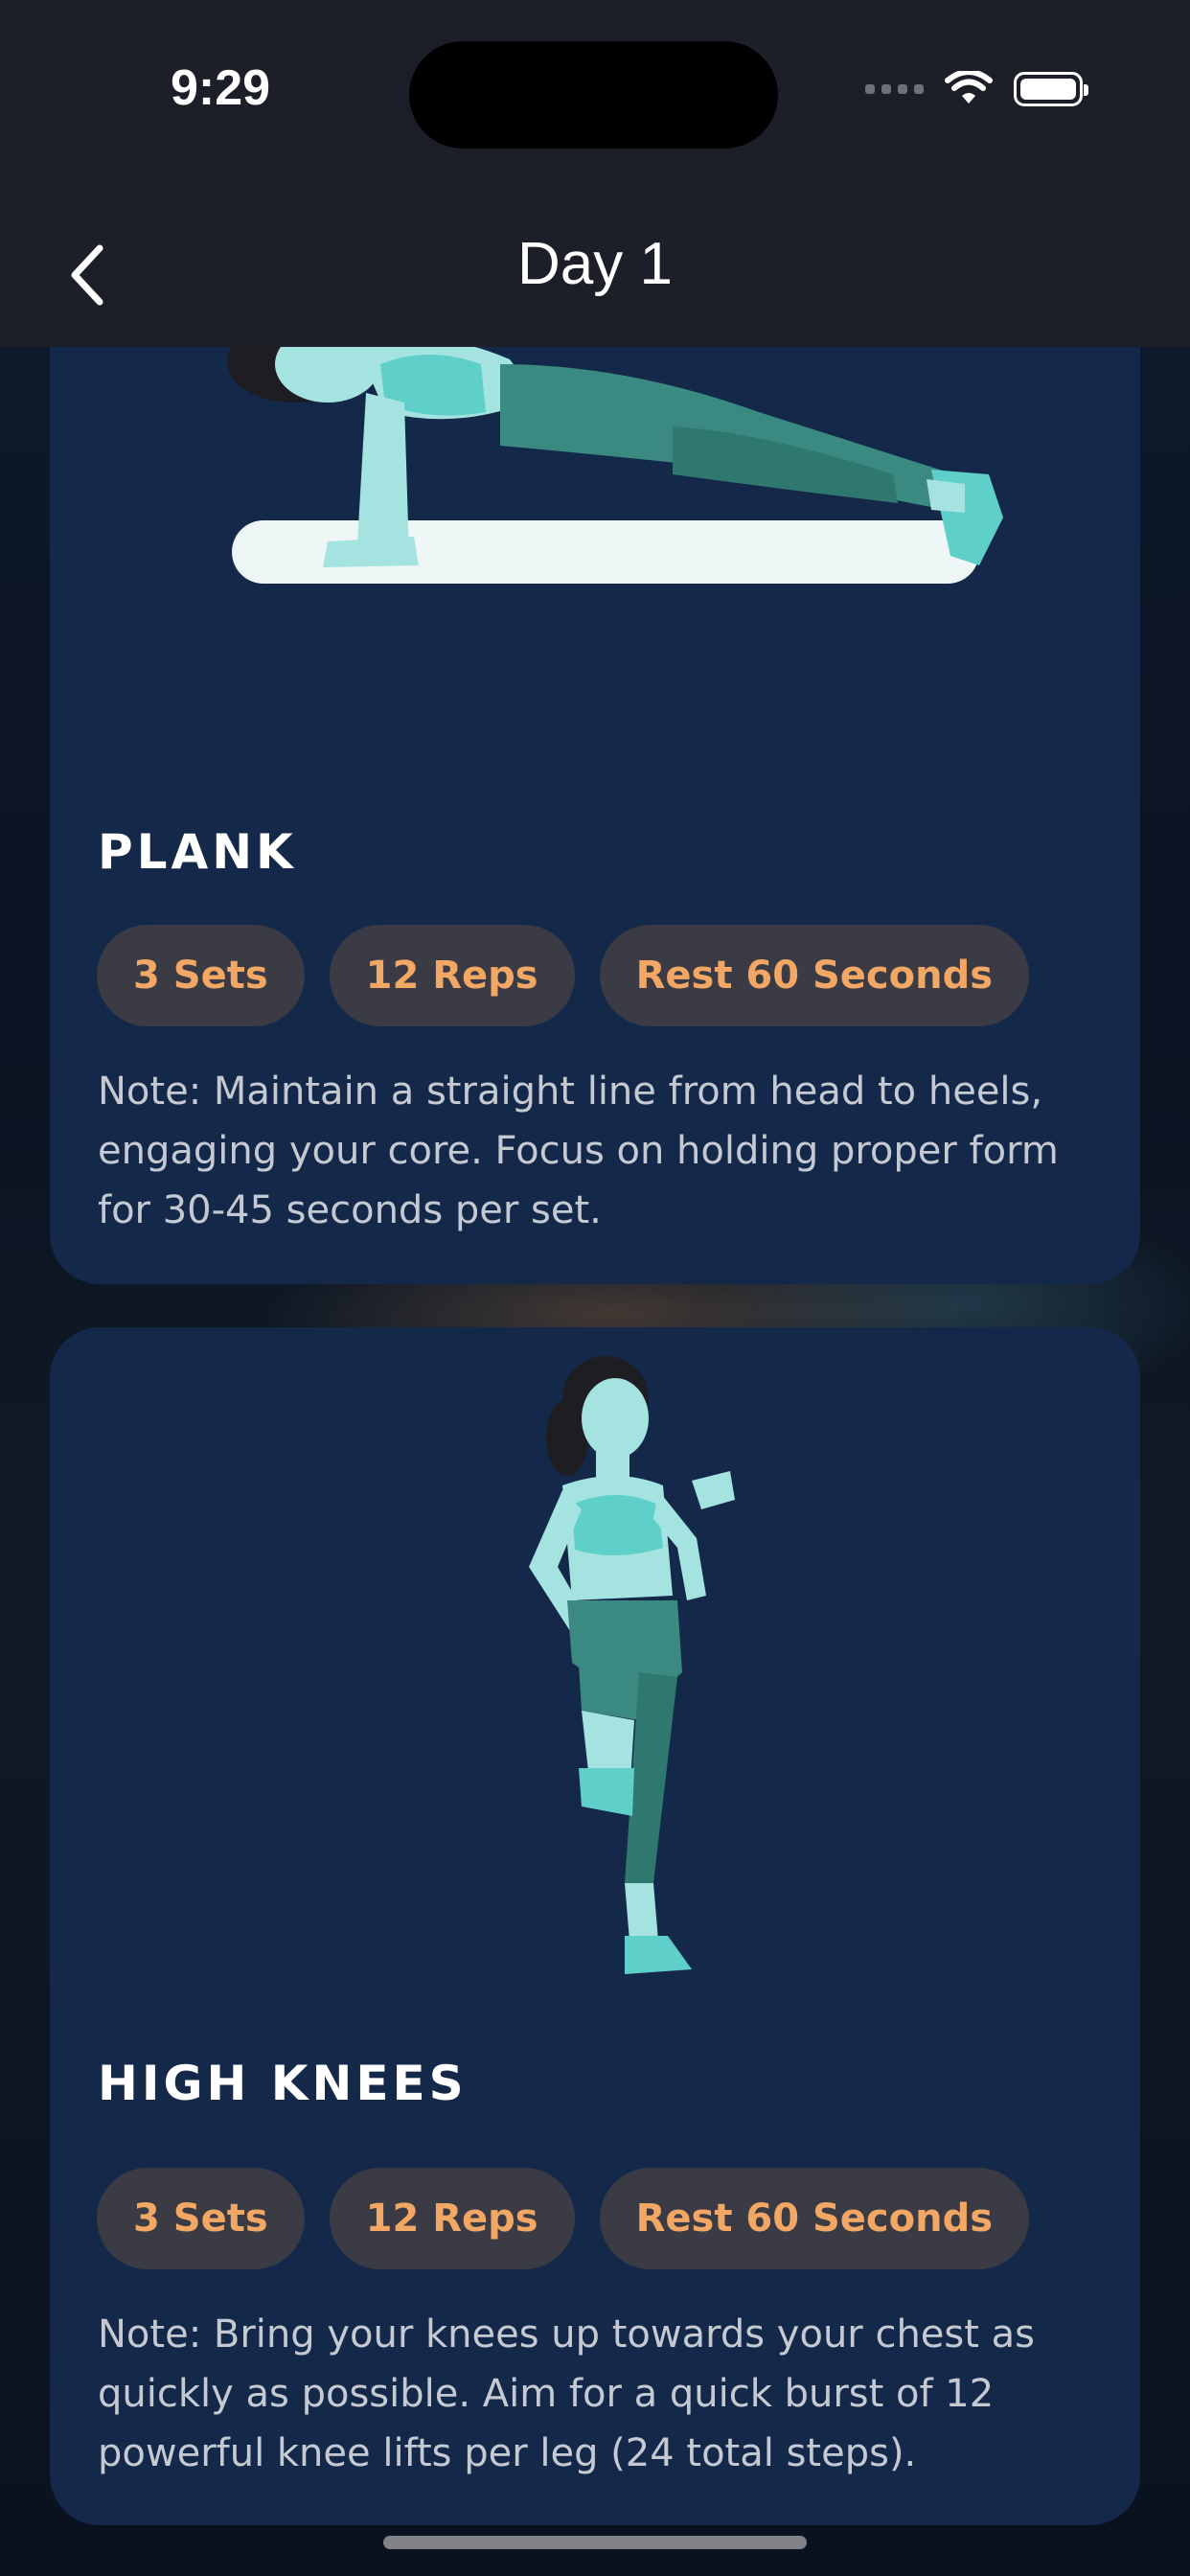 The height and width of the screenshot is (2576, 1190). I want to click on status-time: 9:29, so click(221, 88).